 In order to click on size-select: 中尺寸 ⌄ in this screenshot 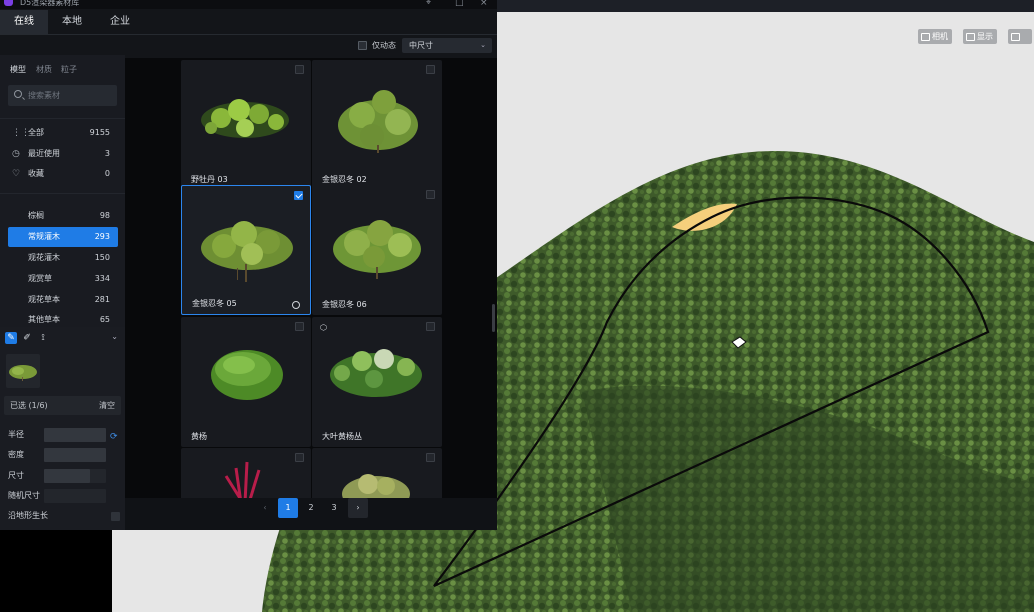, I will do `click(447, 45)`.